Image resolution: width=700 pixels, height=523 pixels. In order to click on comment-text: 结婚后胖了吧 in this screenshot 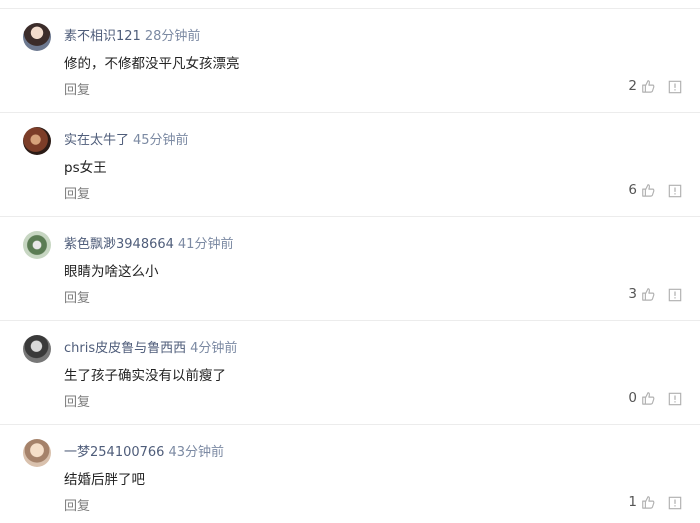, I will do `click(104, 480)`.